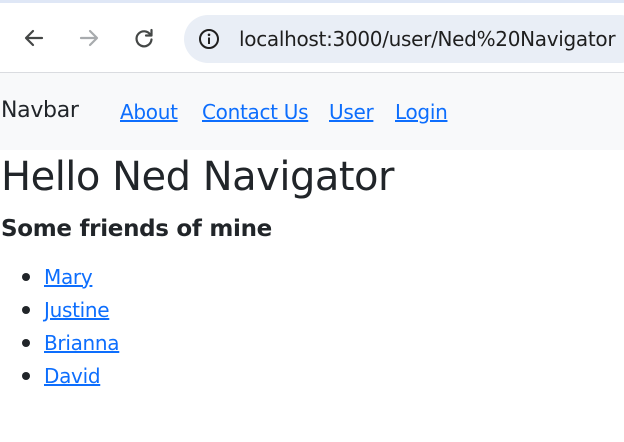 Image resolution: width=624 pixels, height=442 pixels. I want to click on arrow-left-icon, so click(34, 38).